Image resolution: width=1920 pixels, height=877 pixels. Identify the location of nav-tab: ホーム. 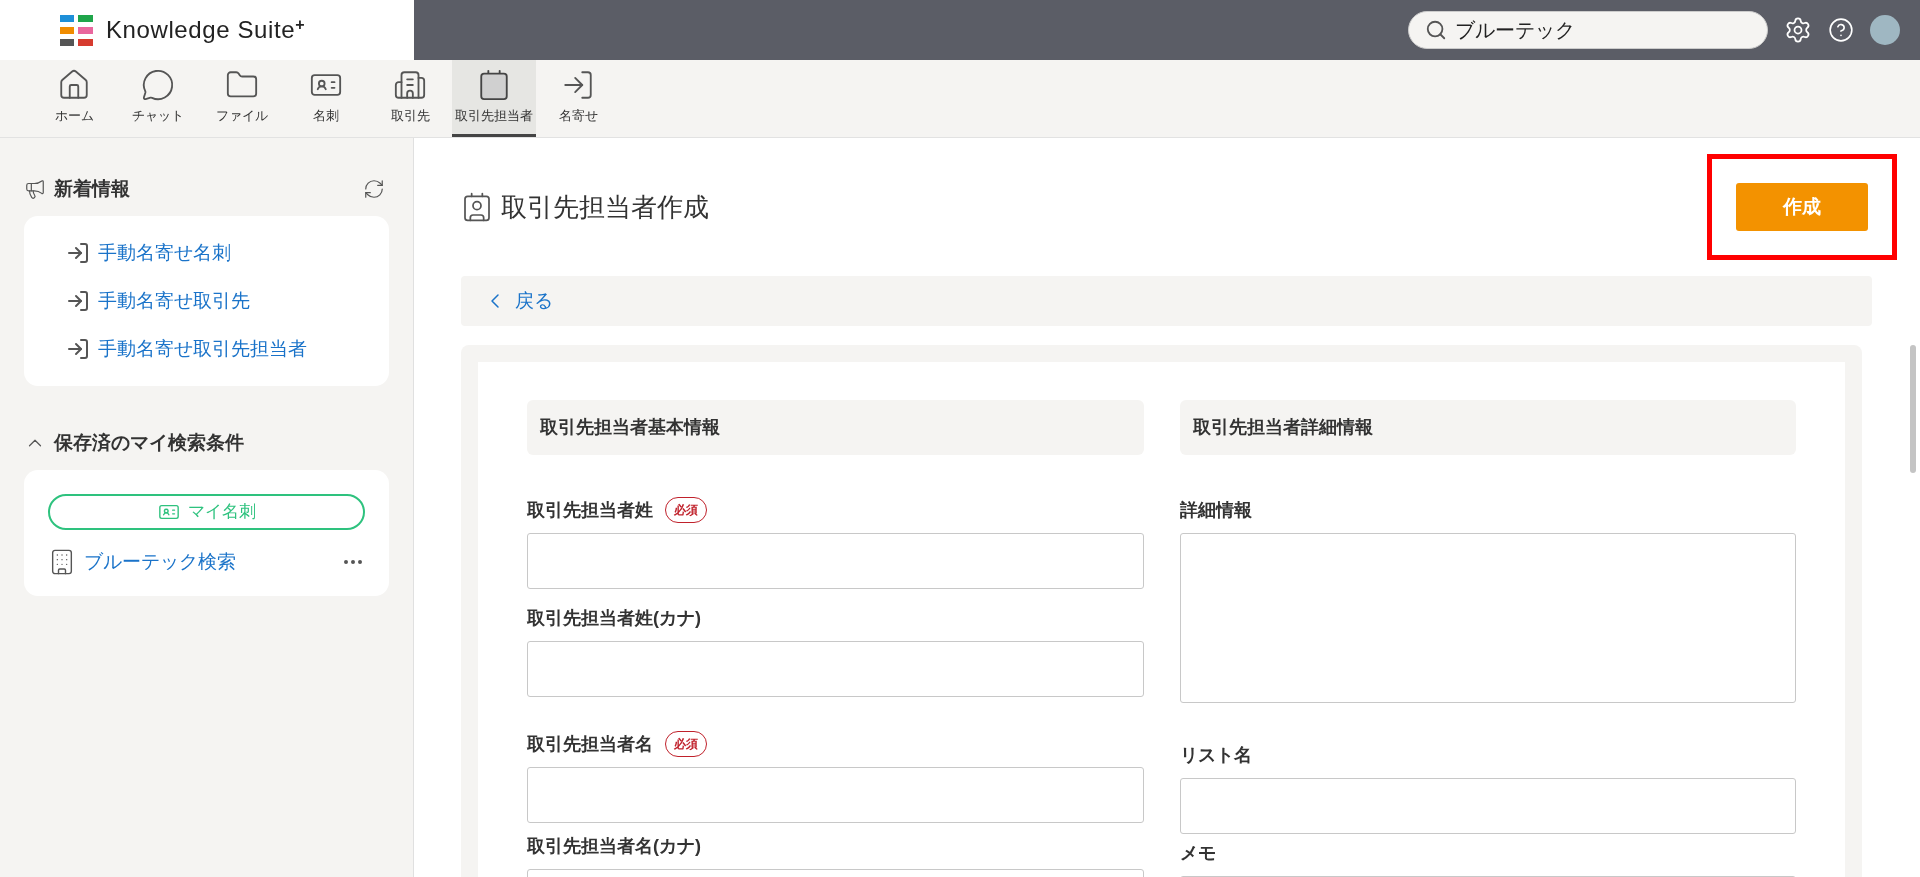
(74, 98).